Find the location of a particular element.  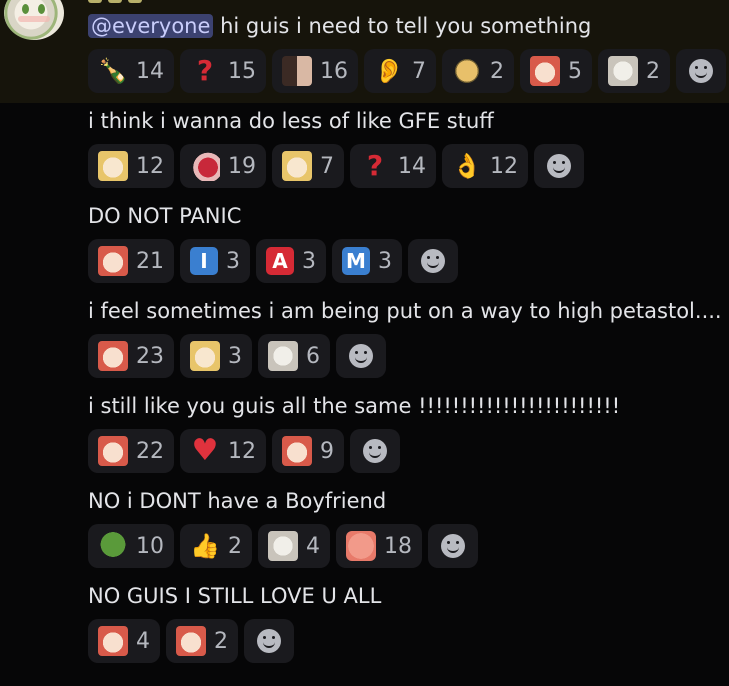

reaction-count: 22 is located at coordinates (150, 451).